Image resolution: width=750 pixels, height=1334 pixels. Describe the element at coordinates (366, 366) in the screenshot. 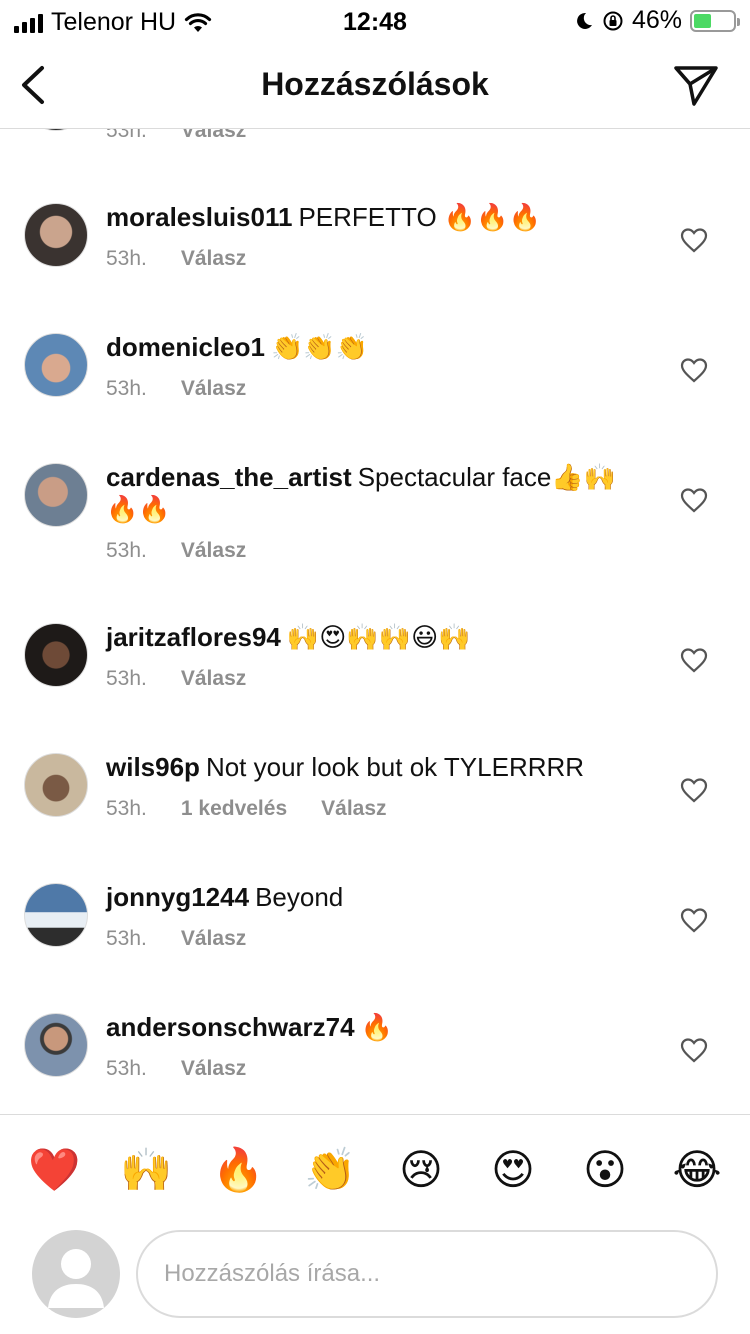

I see `comment-body: domenicleo1 👏👏👏 53h. Válasz` at that location.